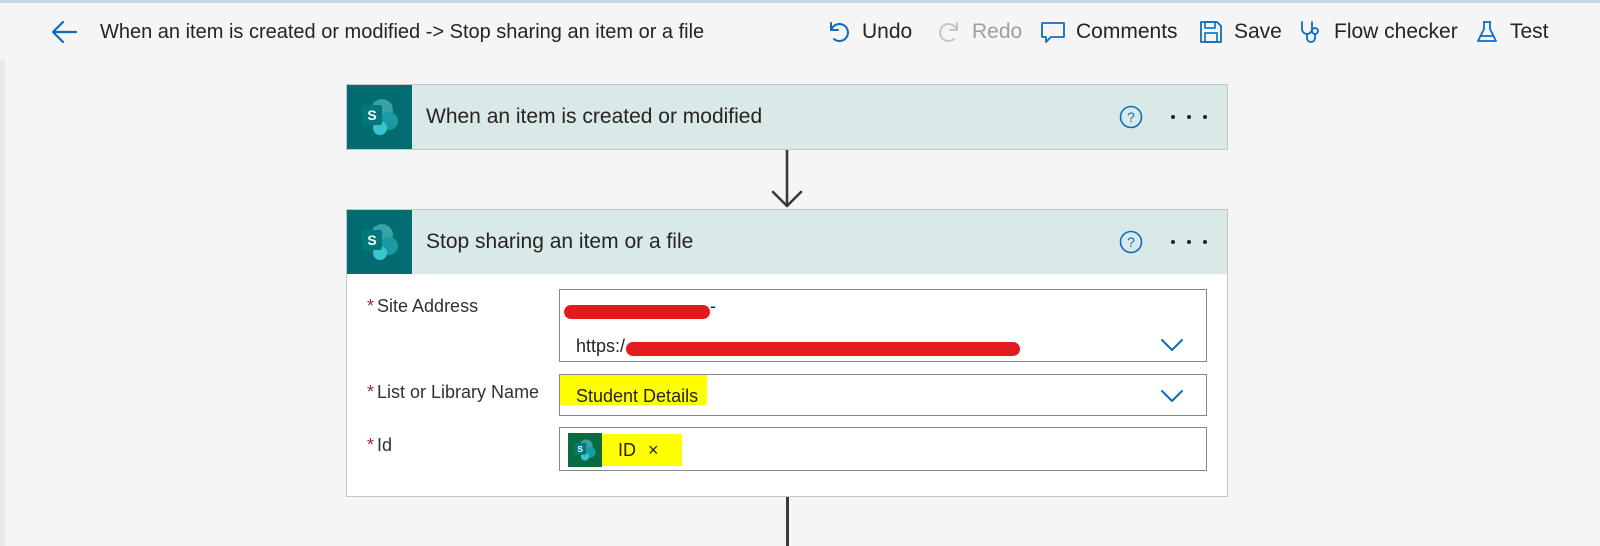 Image resolution: width=1600 pixels, height=546 pixels. What do you see at coordinates (633, 390) in the screenshot?
I see `list-name-value: Student Details` at bounding box center [633, 390].